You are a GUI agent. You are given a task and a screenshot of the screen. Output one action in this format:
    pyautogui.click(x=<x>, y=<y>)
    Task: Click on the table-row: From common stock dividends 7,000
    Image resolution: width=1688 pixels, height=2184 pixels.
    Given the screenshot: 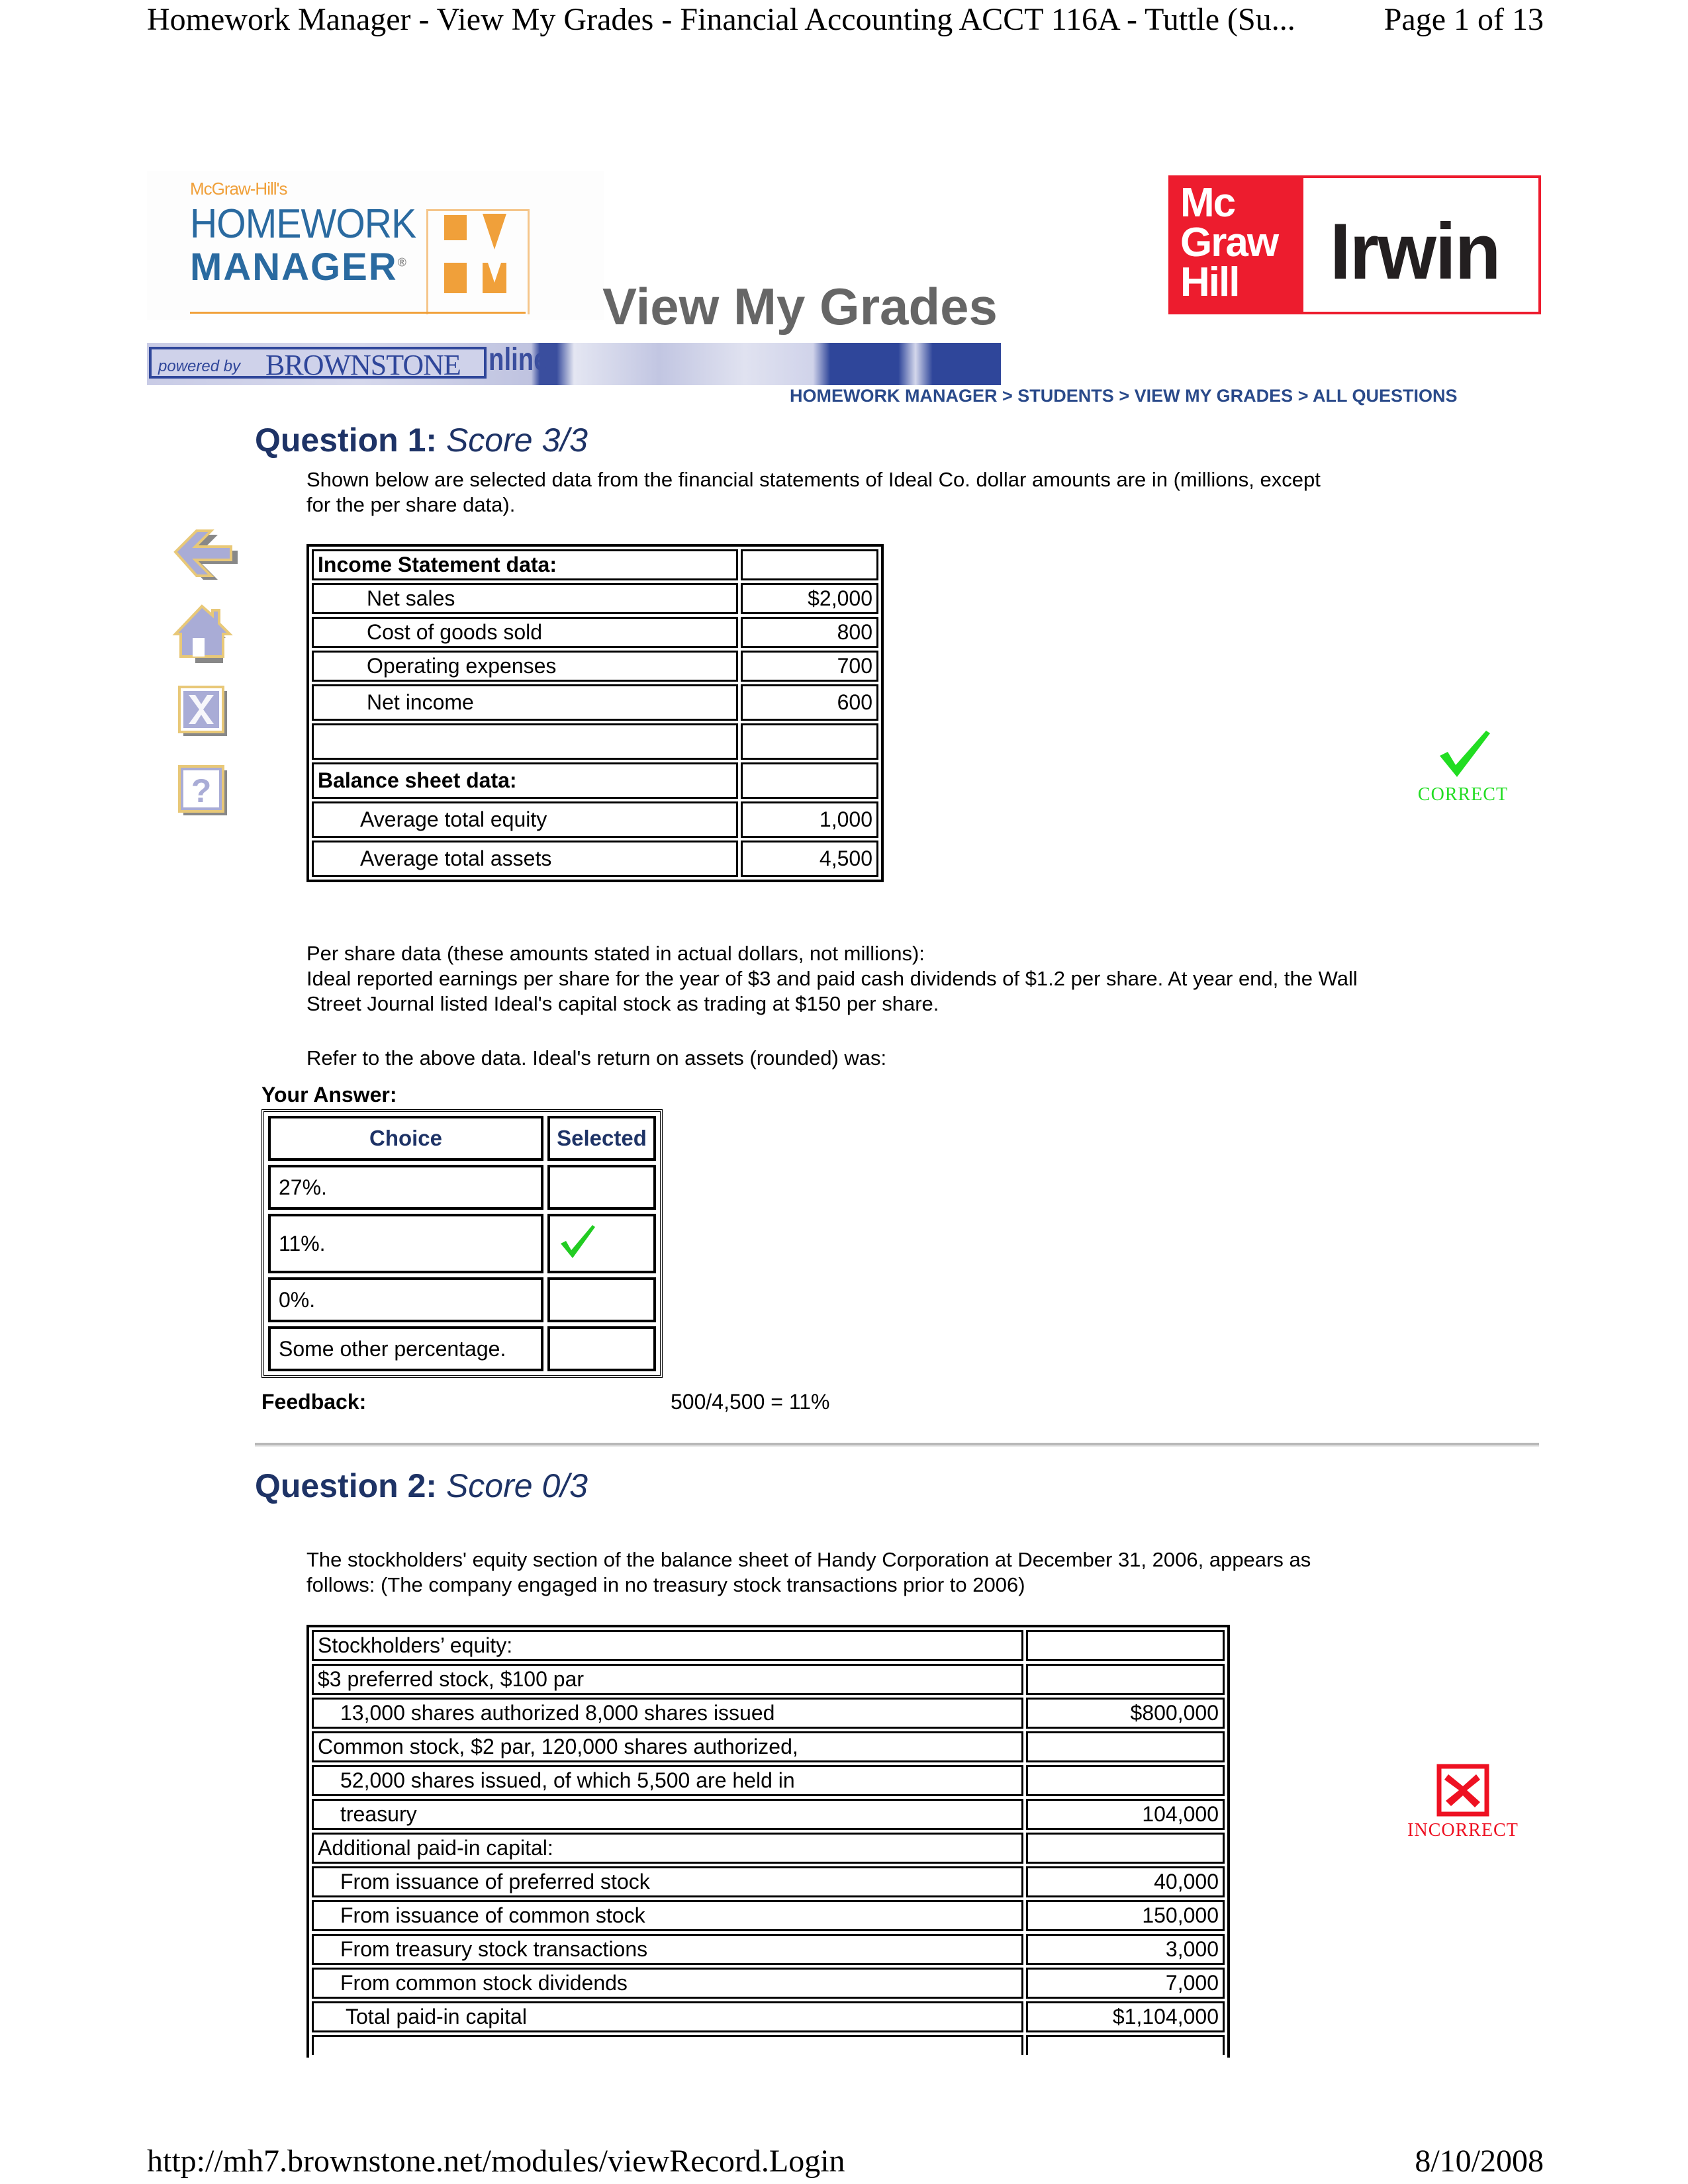 What is the action you would take?
    pyautogui.click(x=768, y=1983)
    